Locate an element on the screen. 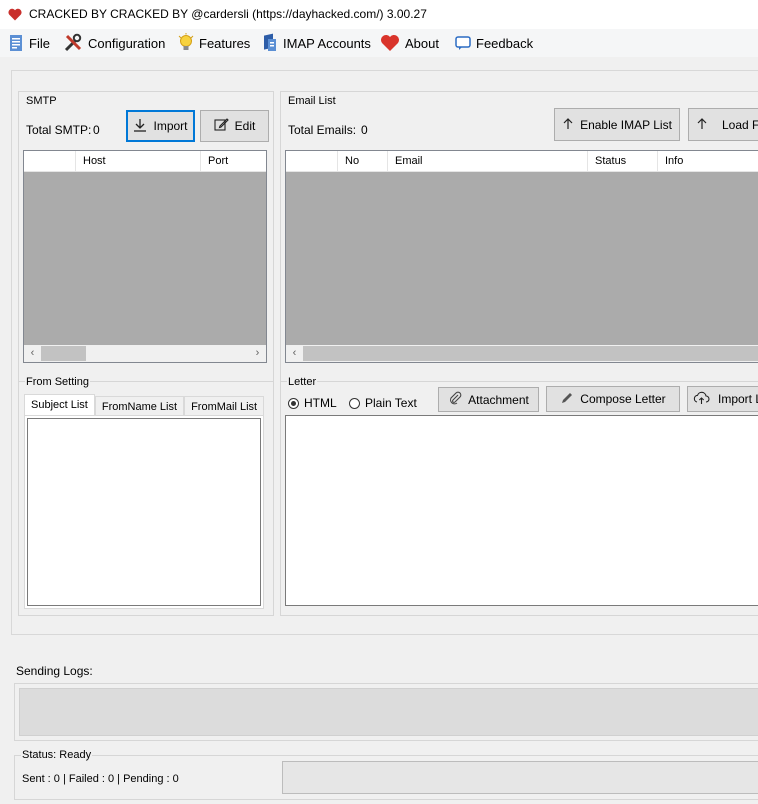 The width and height of the screenshot is (758, 804). edit-smtp-button: Edit is located at coordinates (234, 126).